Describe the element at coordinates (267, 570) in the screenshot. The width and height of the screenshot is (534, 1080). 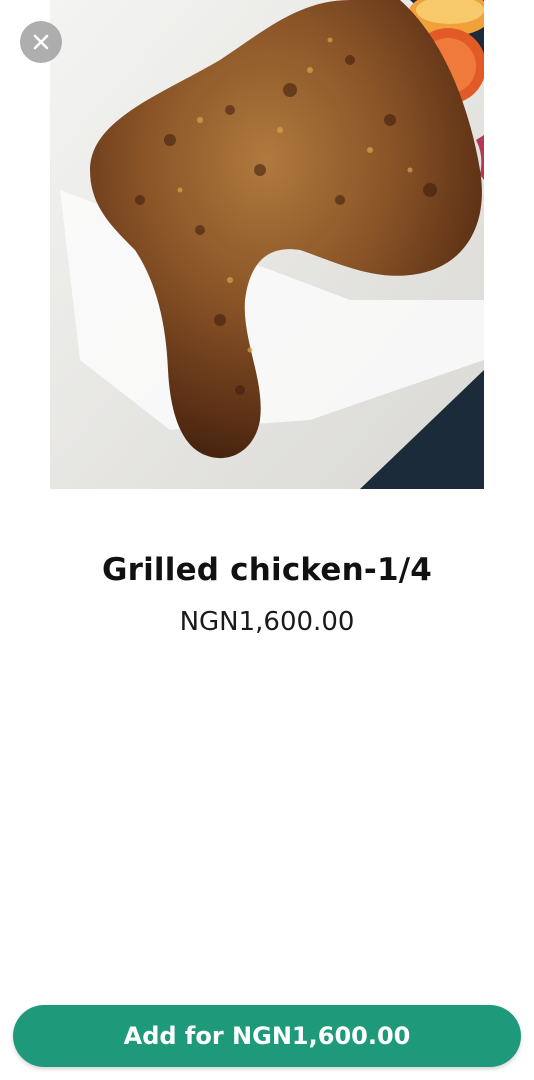
I see `product-title: Grilled chicken-1/4` at that location.